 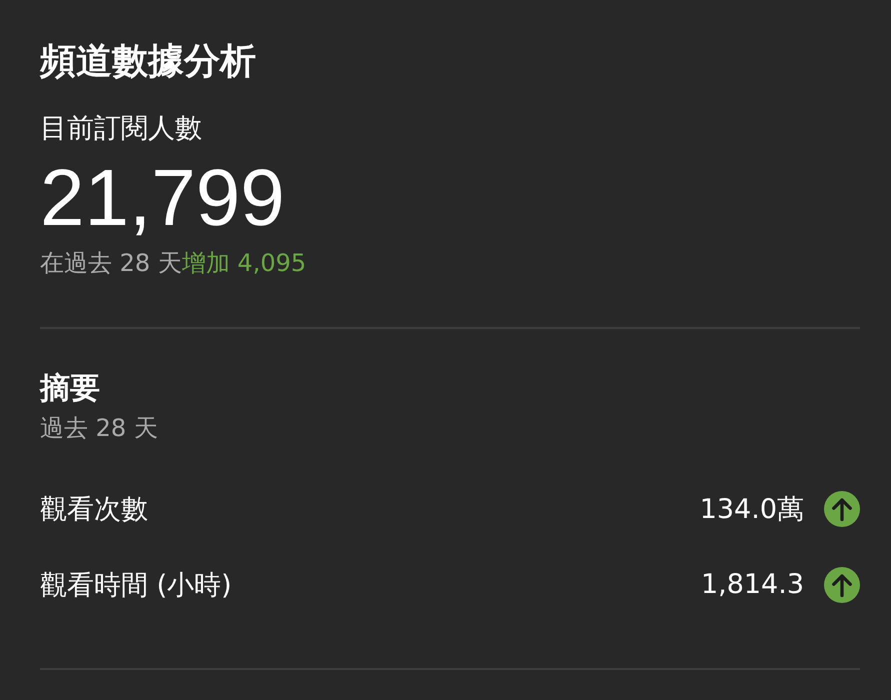 What do you see at coordinates (70, 388) in the screenshot?
I see `summary-title: 摘要` at bounding box center [70, 388].